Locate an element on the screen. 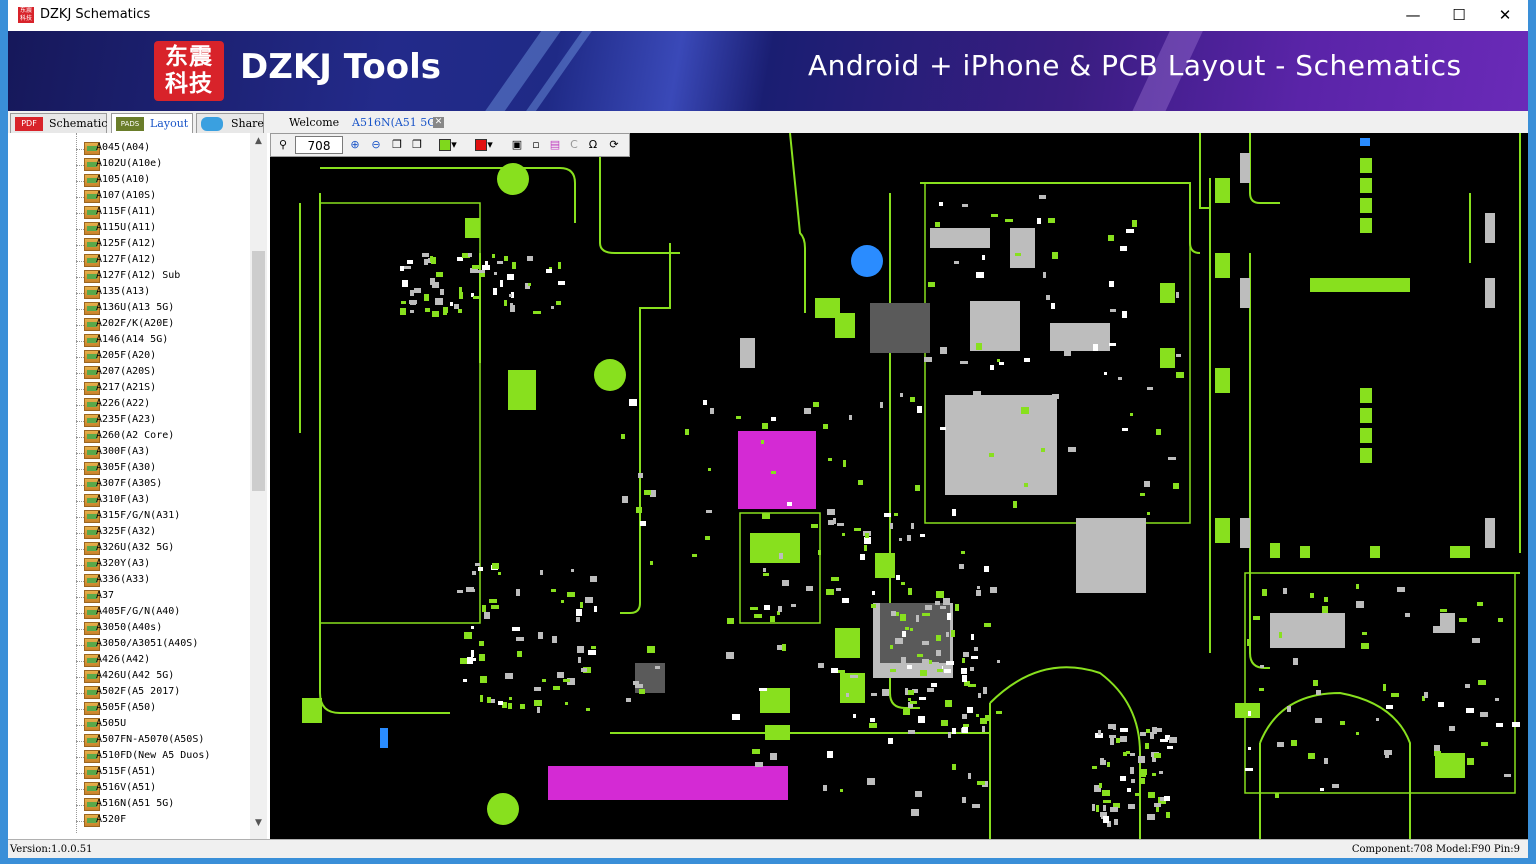  zoom-in-icon: ⊕ is located at coordinates (355, 145).